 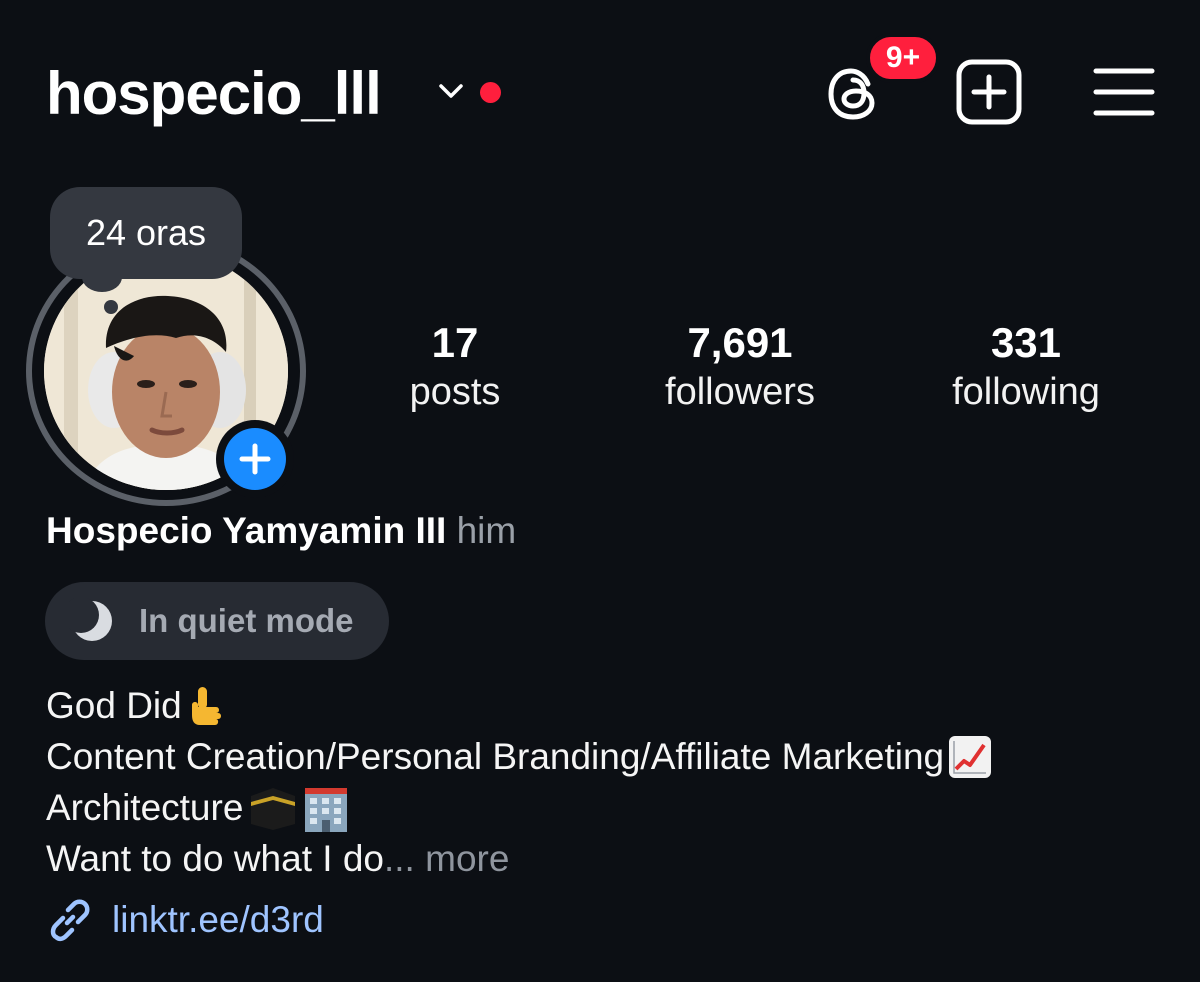 I want to click on link-icon, so click(x=70, y=920).